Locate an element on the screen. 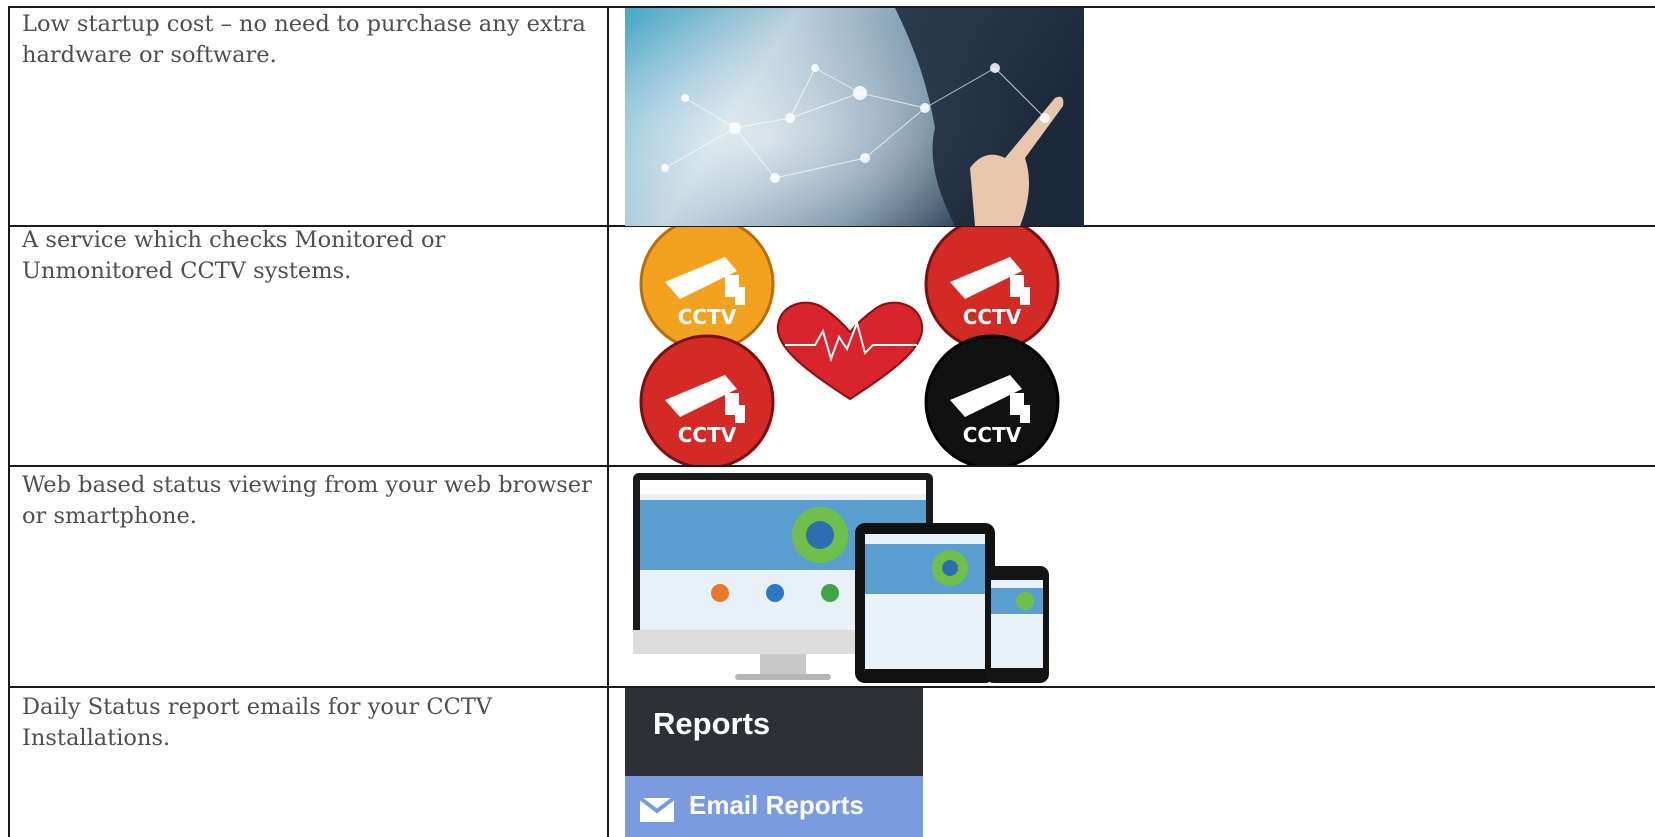  reports-heading-bar: Reports is located at coordinates (774, 732).